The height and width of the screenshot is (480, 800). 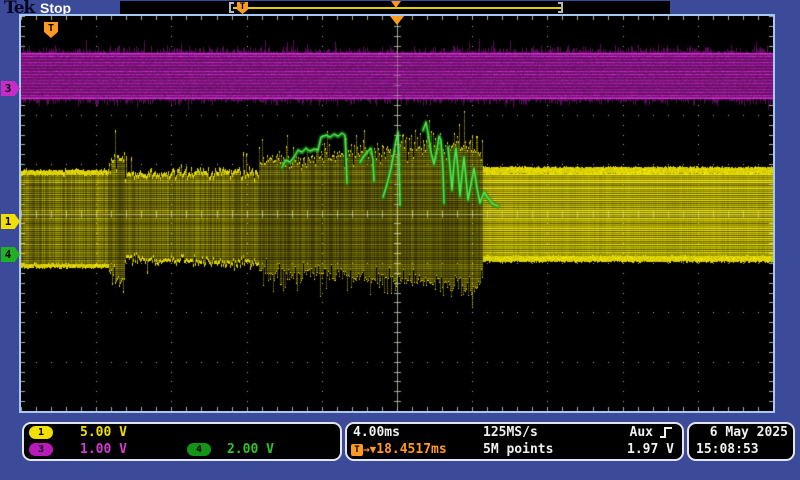 What do you see at coordinates (376, 432) in the screenshot?
I see `timebase-value: 4.00ms` at bounding box center [376, 432].